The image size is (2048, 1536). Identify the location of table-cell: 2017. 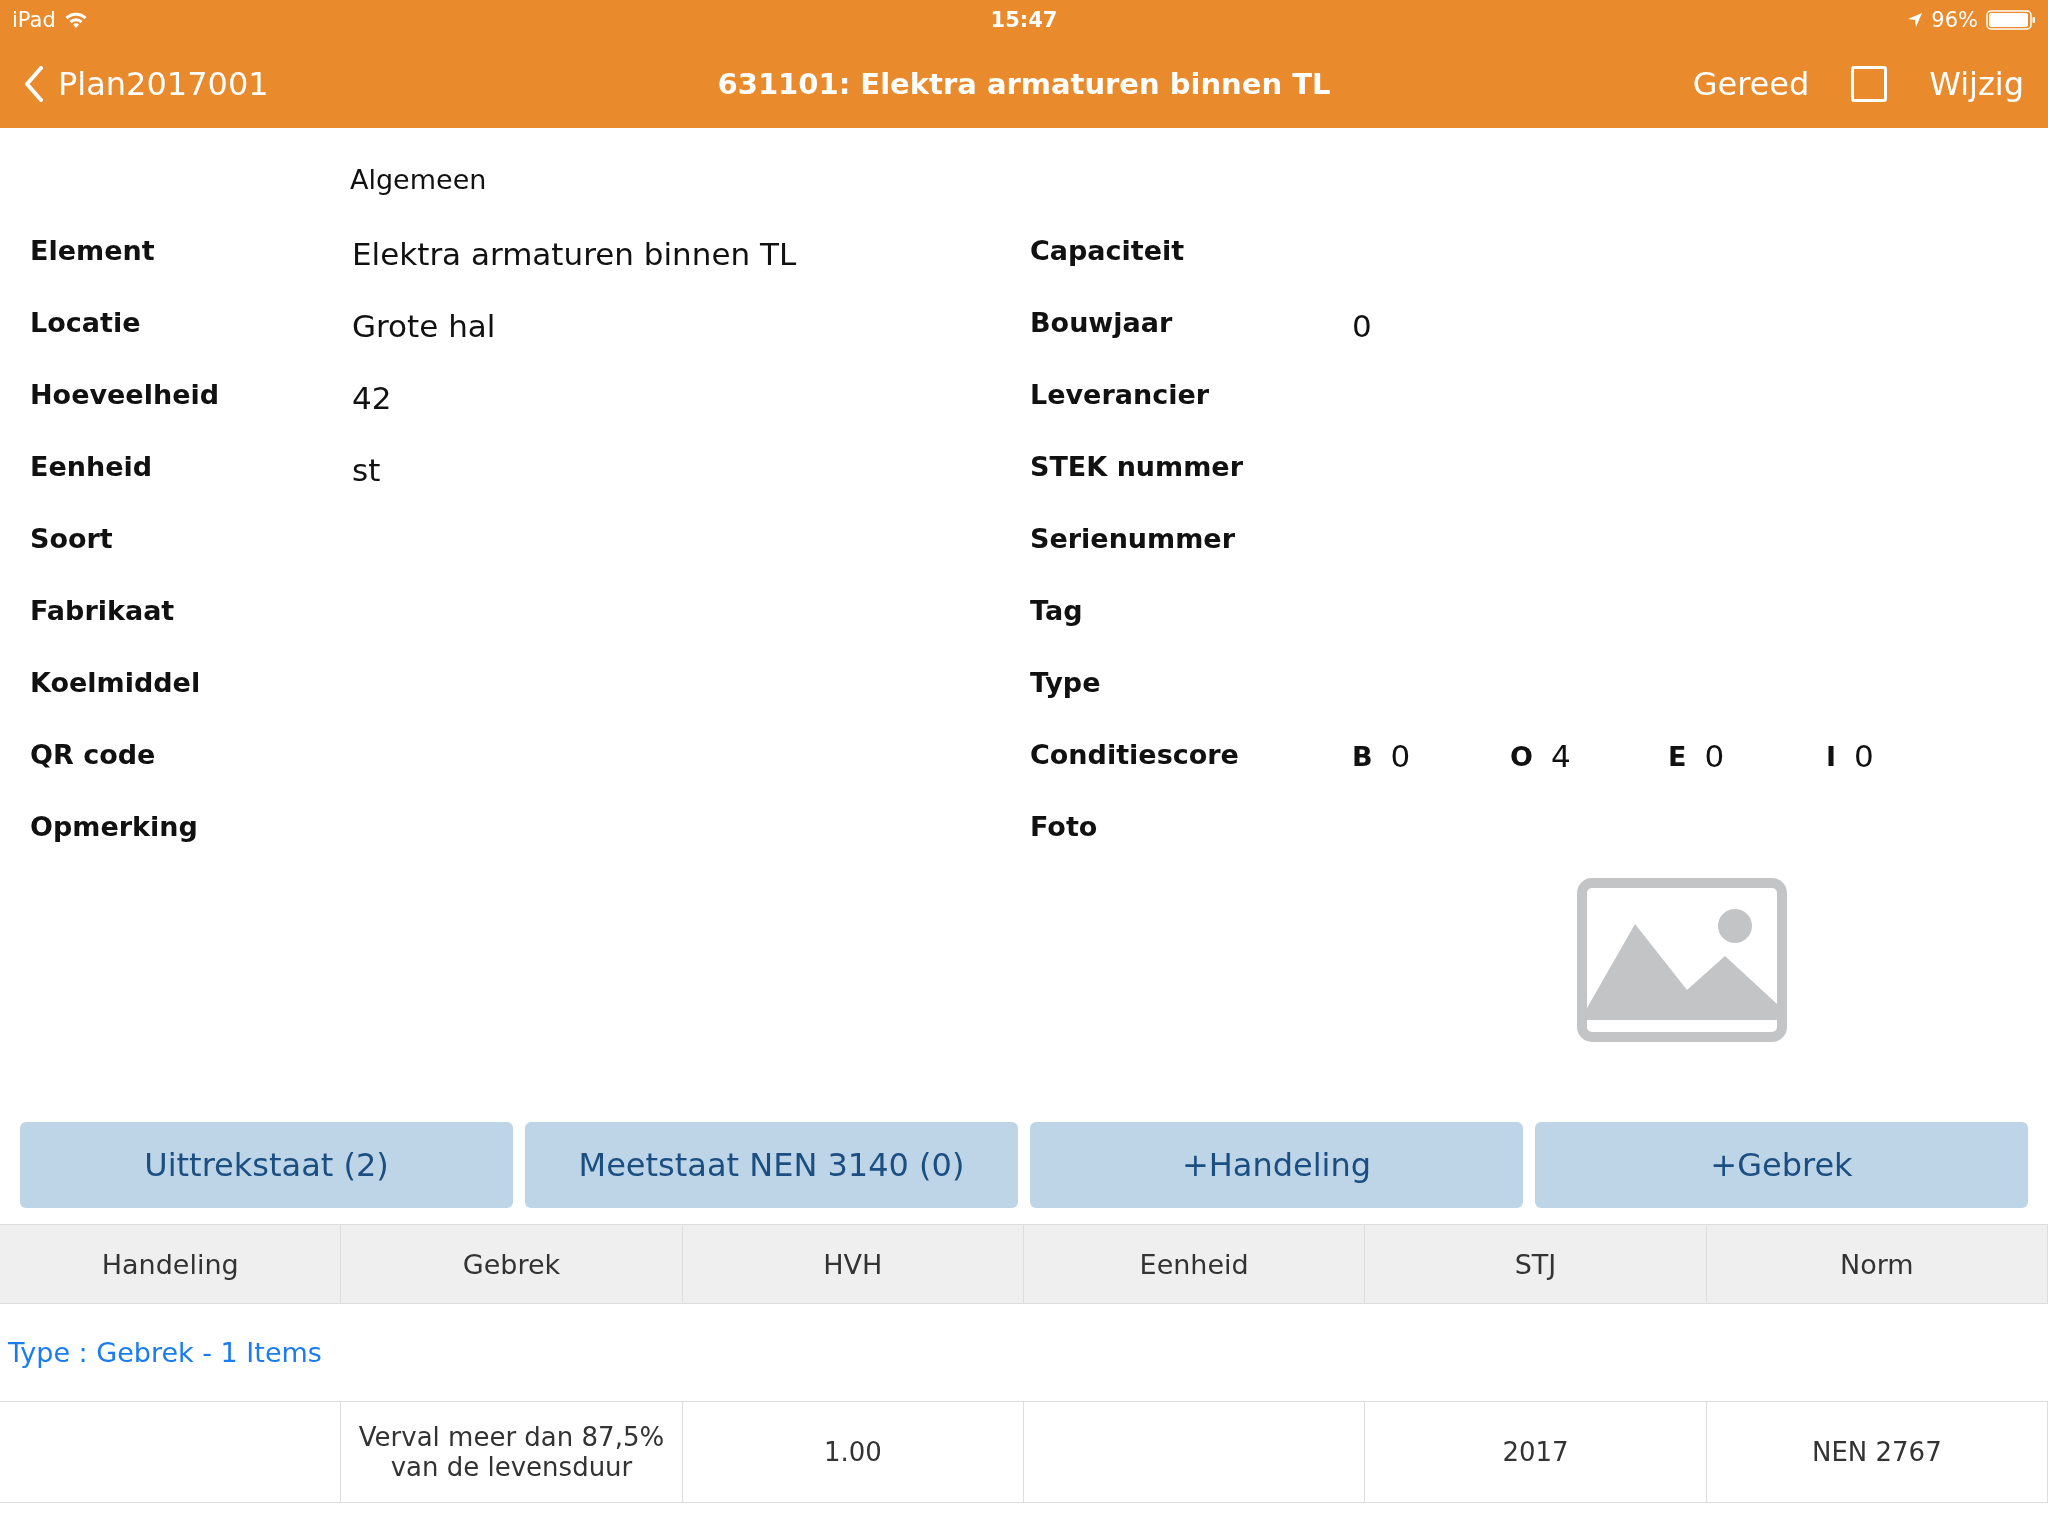
(1535, 1452).